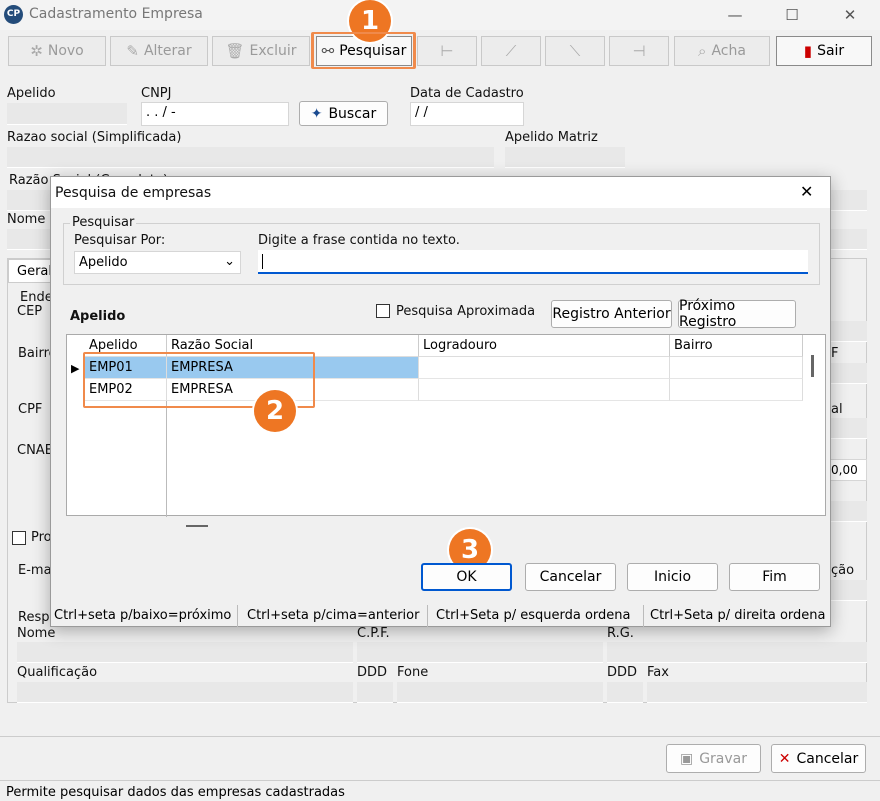 This screenshot has height=801, width=880. I want to click on fone-label: Fone, so click(413, 672).